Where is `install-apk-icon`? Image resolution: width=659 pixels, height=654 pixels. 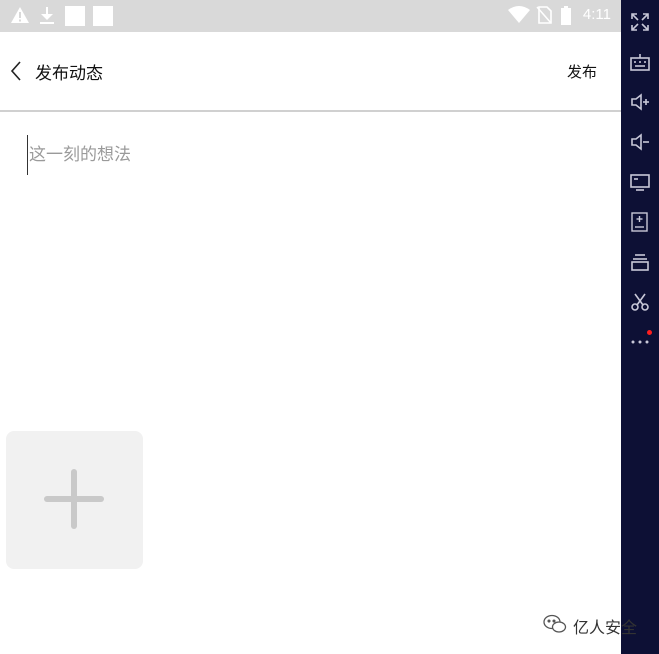 install-apk-icon is located at coordinates (640, 222).